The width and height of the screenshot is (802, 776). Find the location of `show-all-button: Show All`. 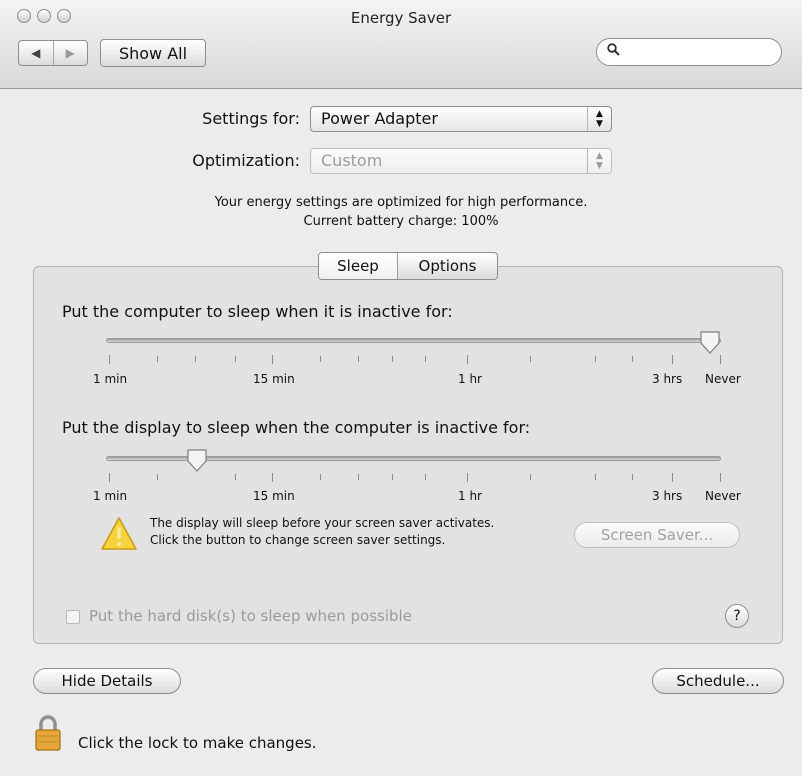

show-all-button: Show All is located at coordinates (153, 53).